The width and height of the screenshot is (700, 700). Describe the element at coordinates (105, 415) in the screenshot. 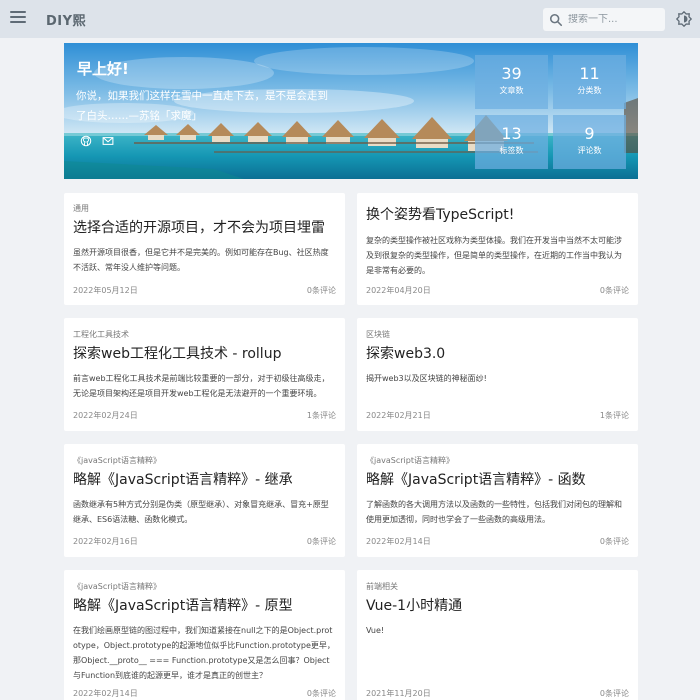

I see `post-date: 2022年02月24日` at that location.